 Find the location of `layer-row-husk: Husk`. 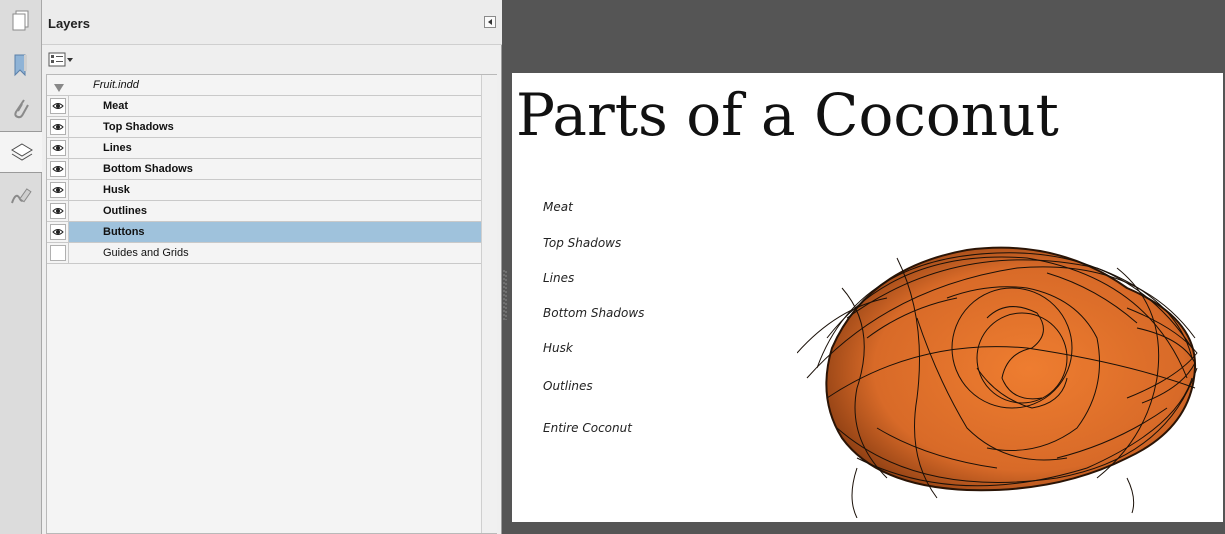

layer-row-husk: Husk is located at coordinates (264, 190).